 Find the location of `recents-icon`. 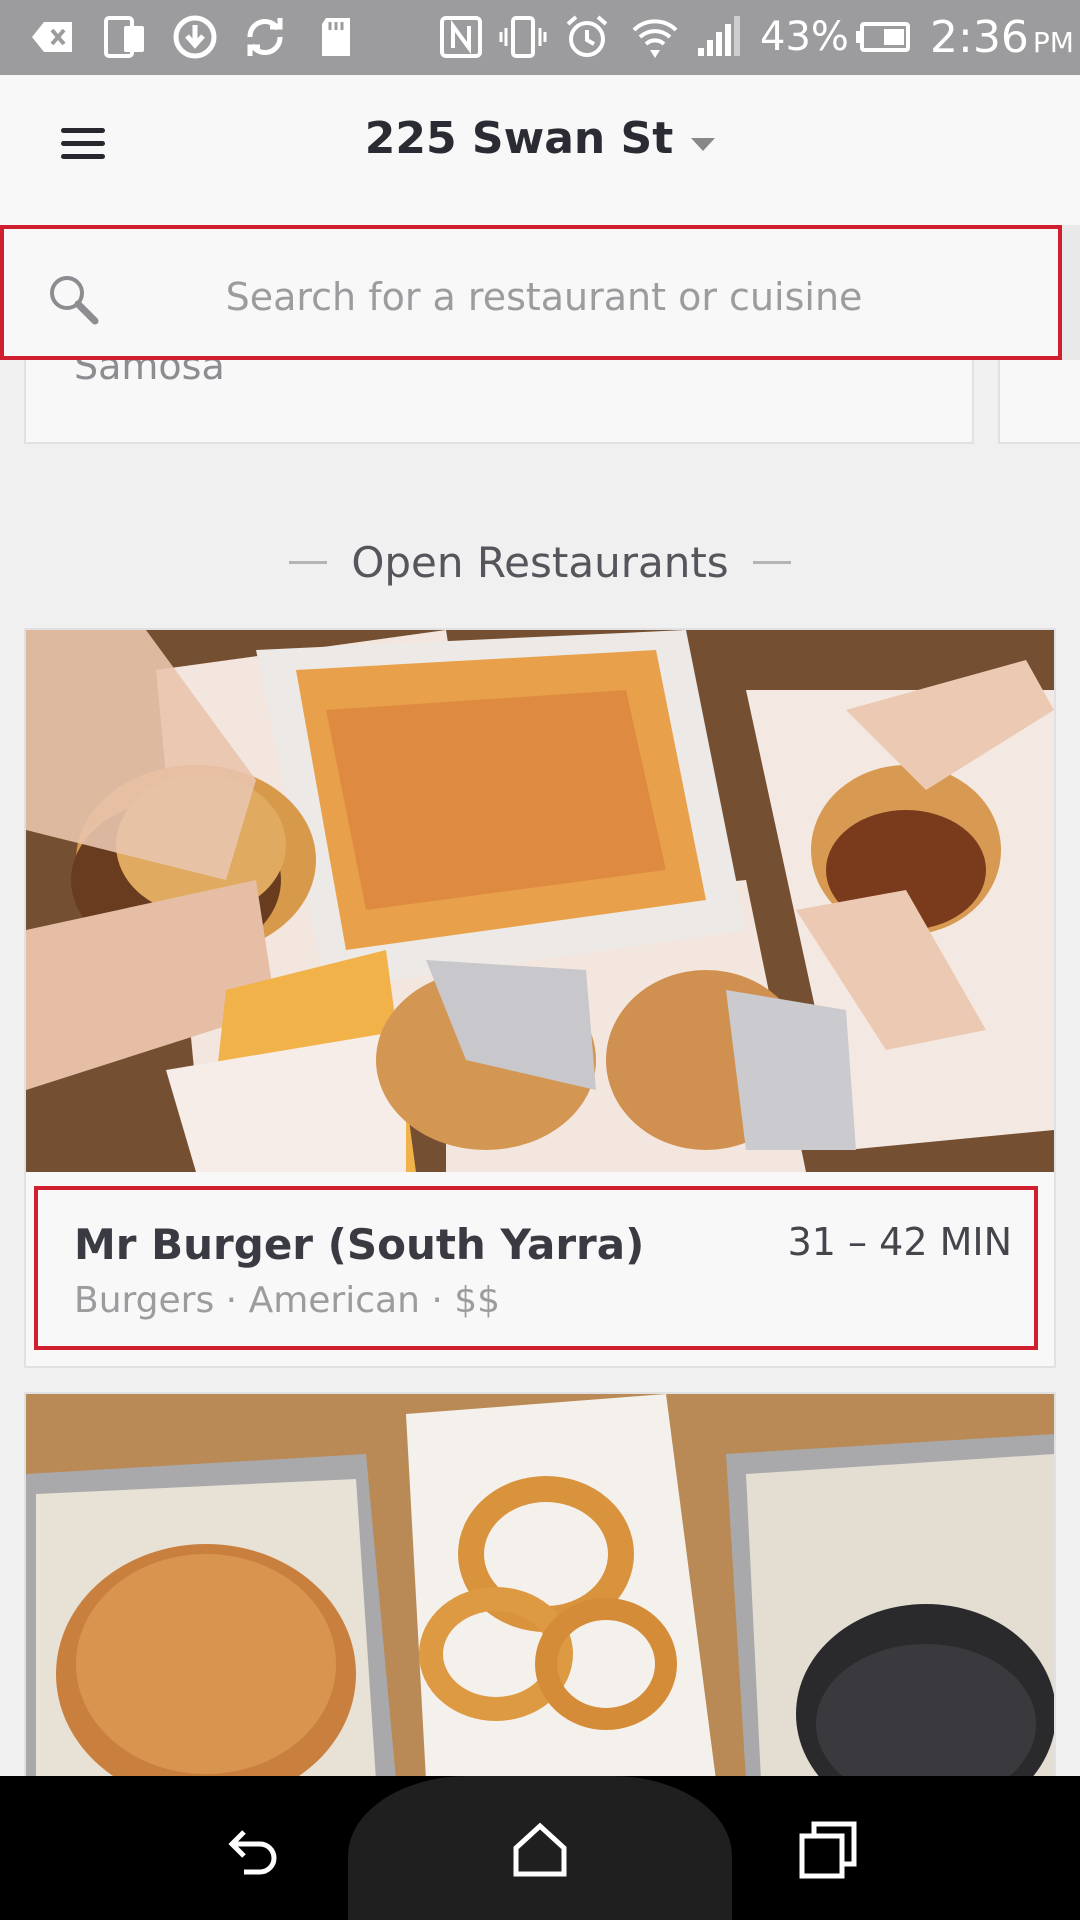

recents-icon is located at coordinates (828, 1850).